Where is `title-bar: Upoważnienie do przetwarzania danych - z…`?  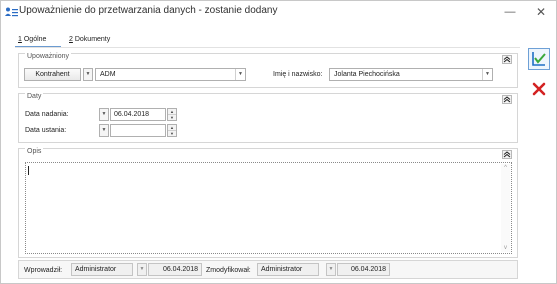 title-bar: Upoważnienie do przetwarzania danych - z… is located at coordinates (278, 12).